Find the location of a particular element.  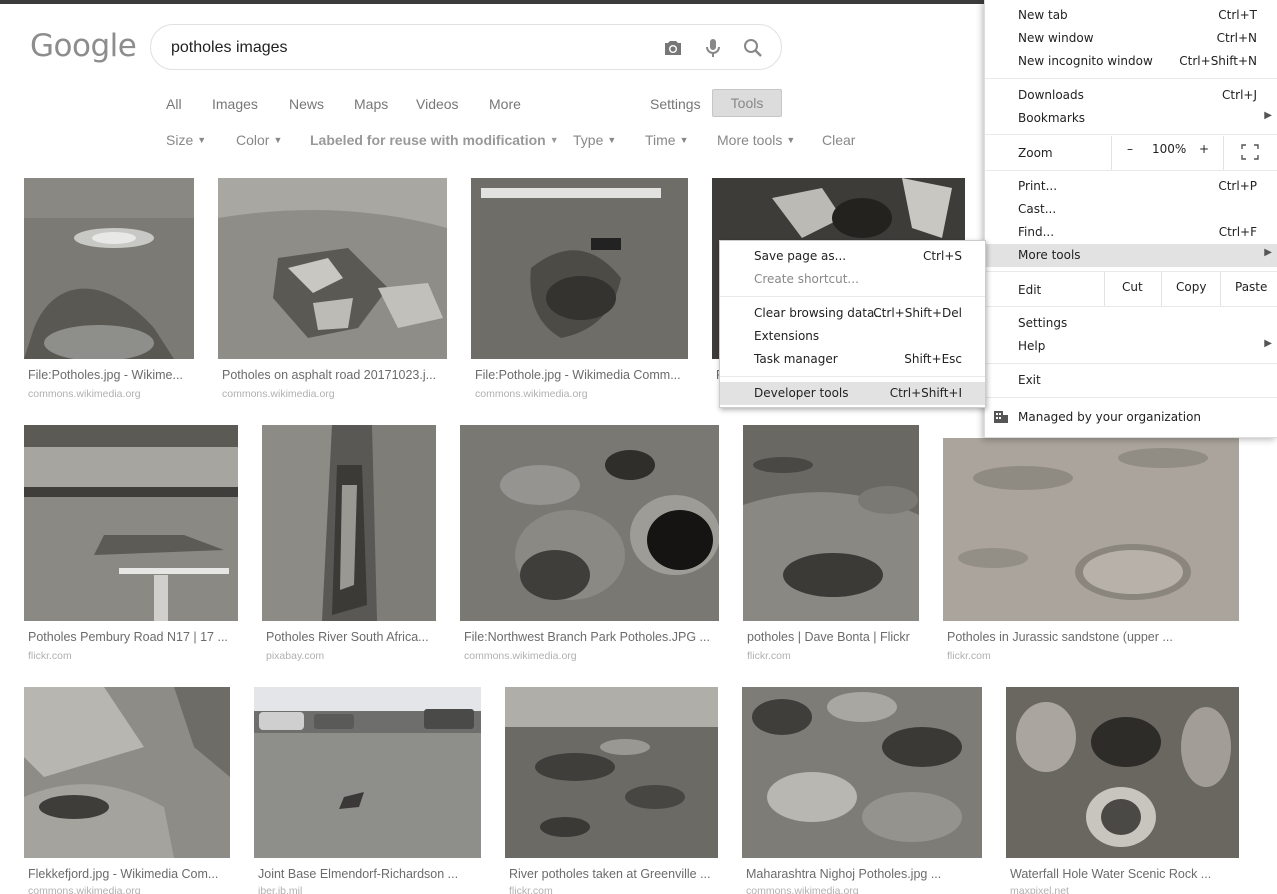

filter-usage-rights: Labeled for reuse with modification ▼ is located at coordinates (434, 140).